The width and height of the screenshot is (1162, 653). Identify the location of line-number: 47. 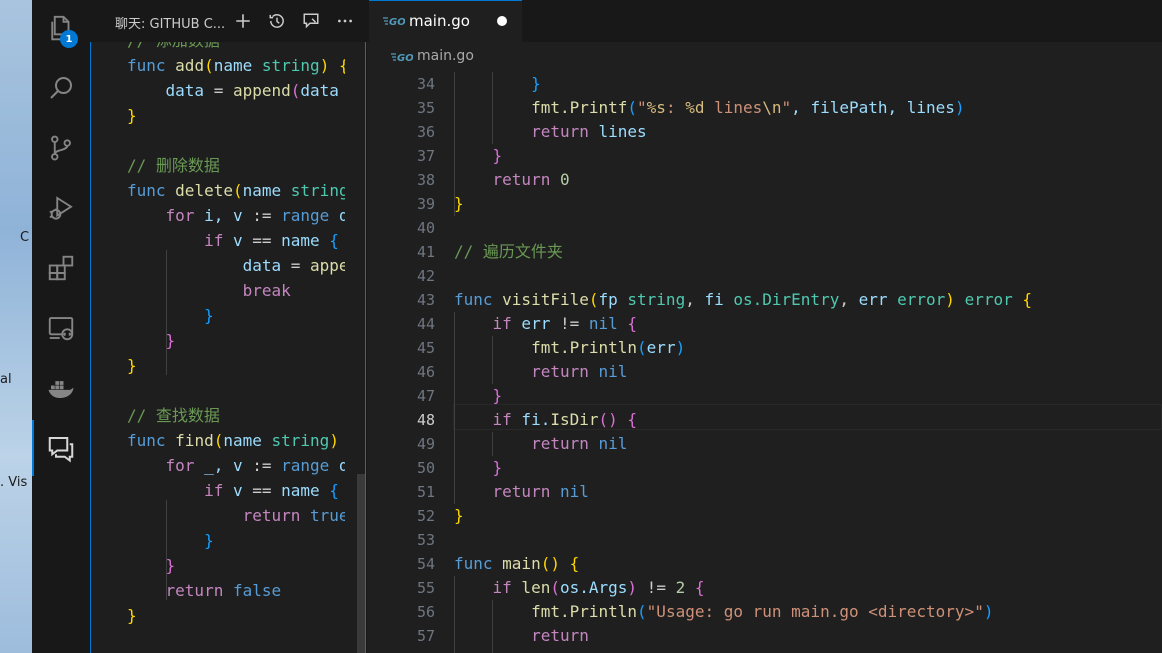
(425, 396).